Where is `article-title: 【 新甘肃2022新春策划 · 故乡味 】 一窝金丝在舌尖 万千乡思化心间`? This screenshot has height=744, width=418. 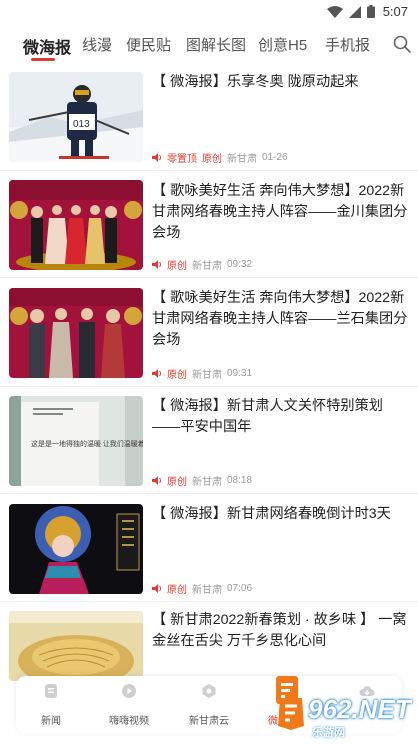 article-title: 【 新甘肃2022新春策划 · 故乡味 】 一窝金丝在舌尖 万千乡思化心间 is located at coordinates (281, 631).